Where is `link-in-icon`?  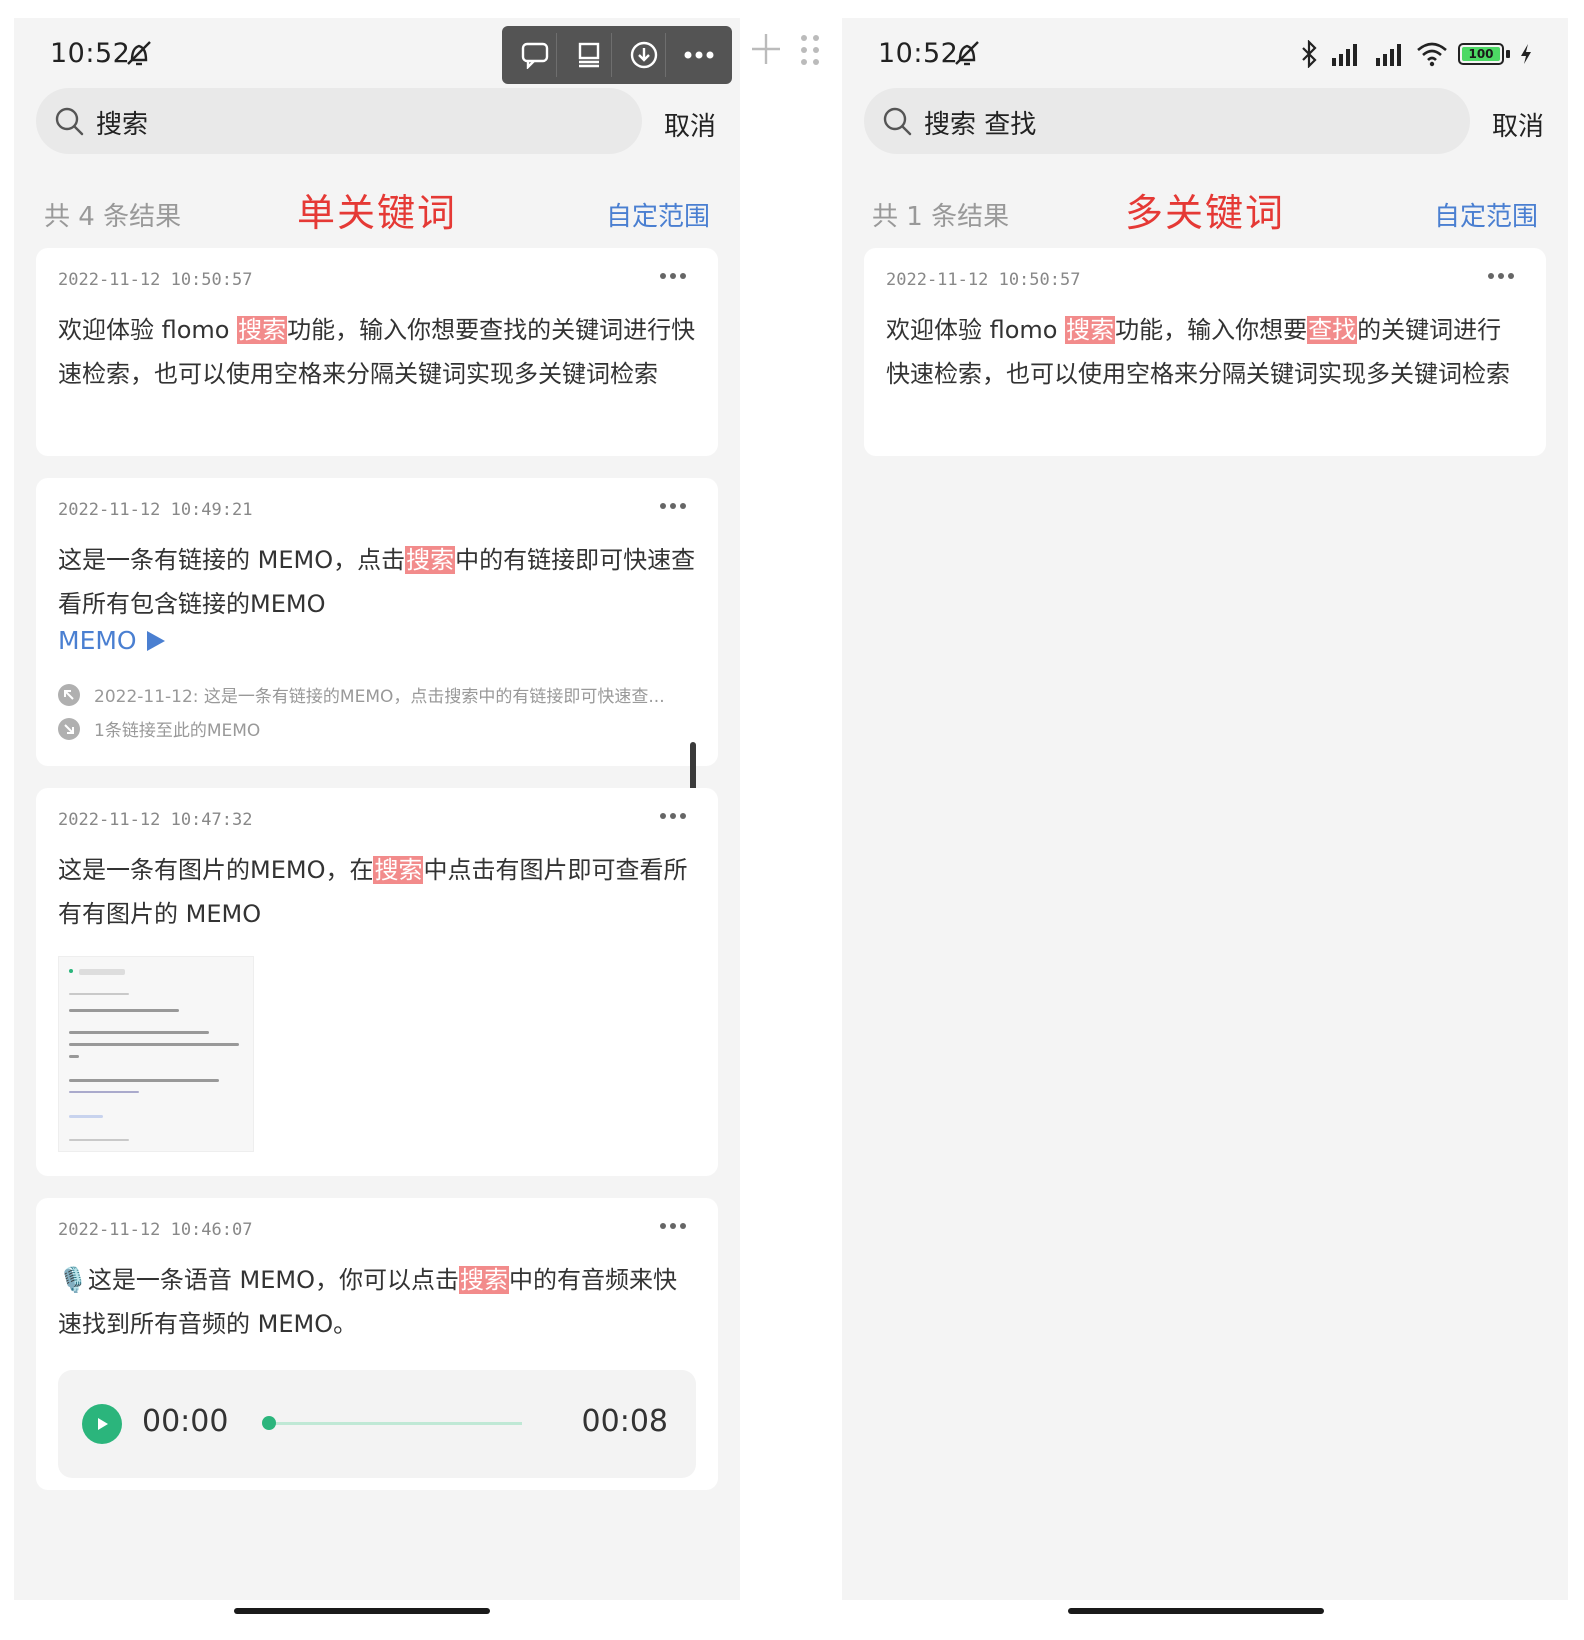
link-in-icon is located at coordinates (69, 728).